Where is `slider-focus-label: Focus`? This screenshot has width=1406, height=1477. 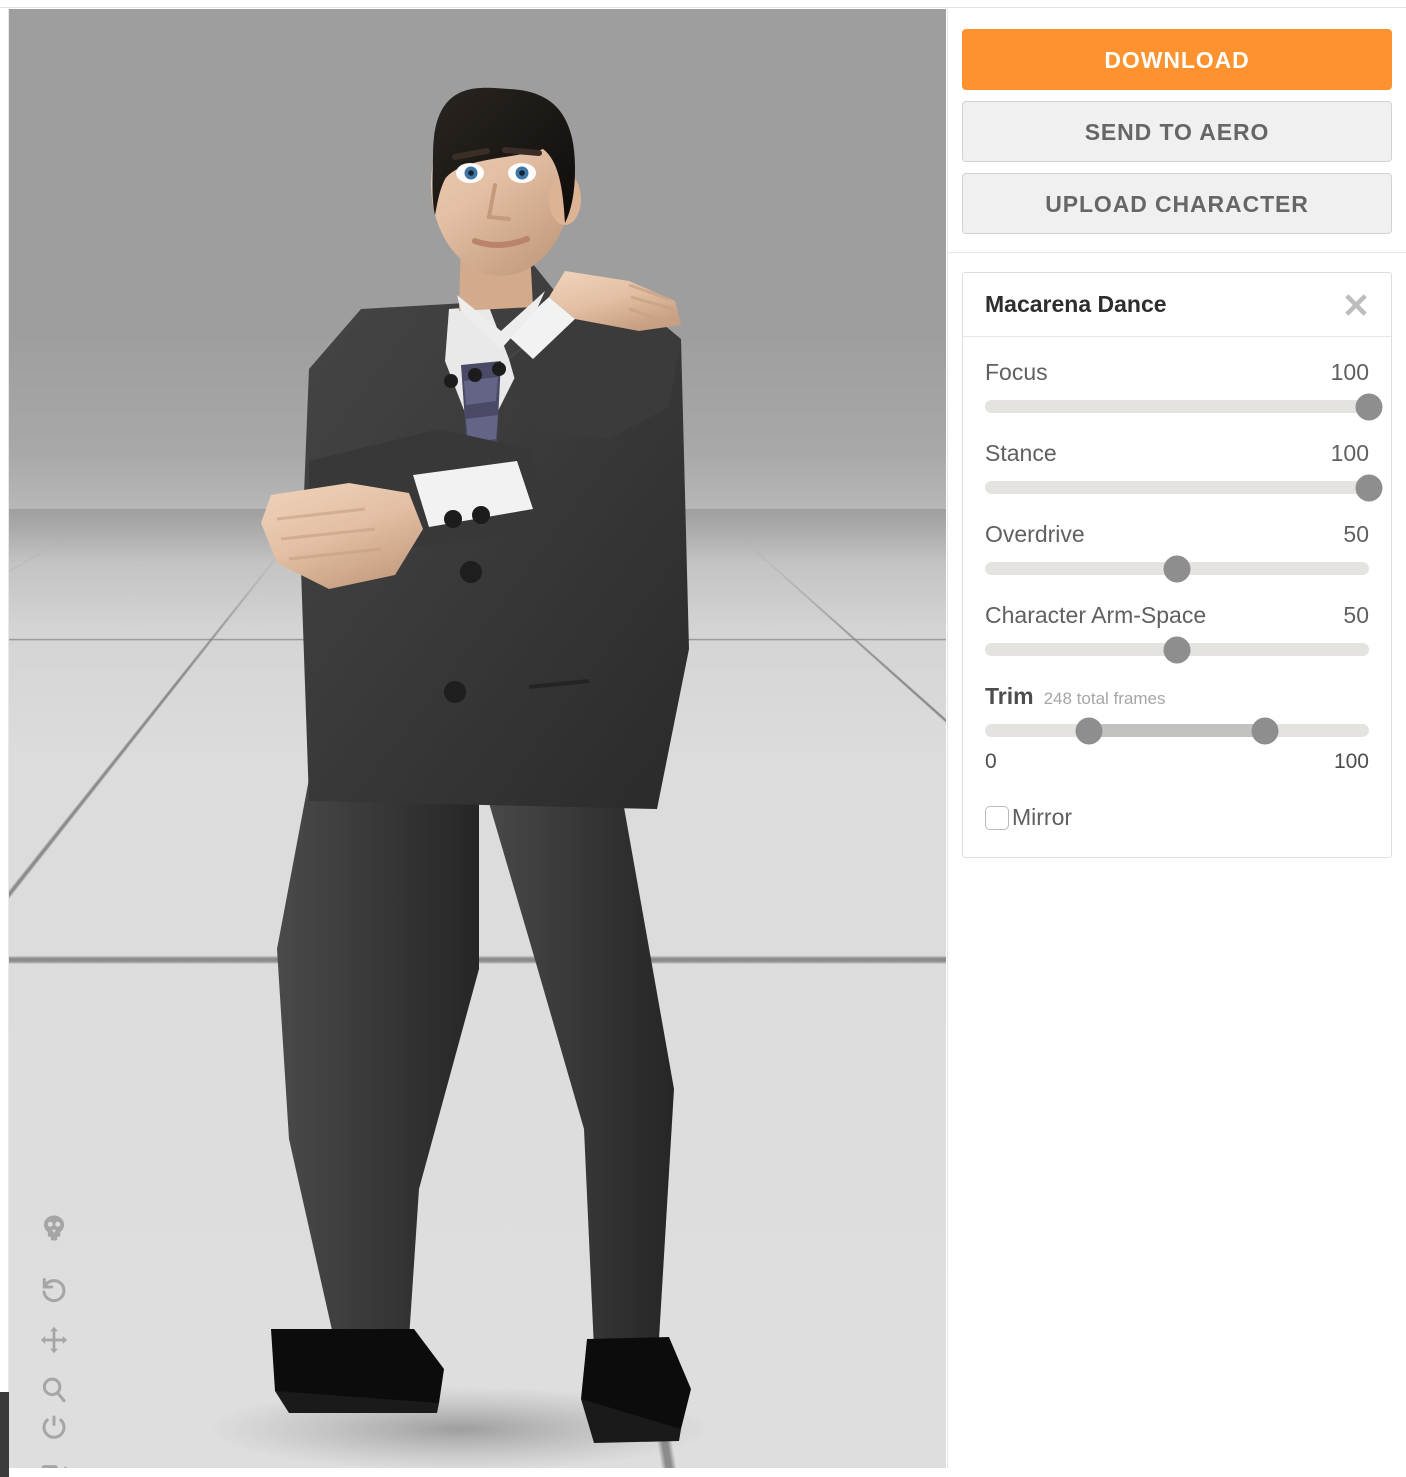 slider-focus-label: Focus is located at coordinates (1016, 372).